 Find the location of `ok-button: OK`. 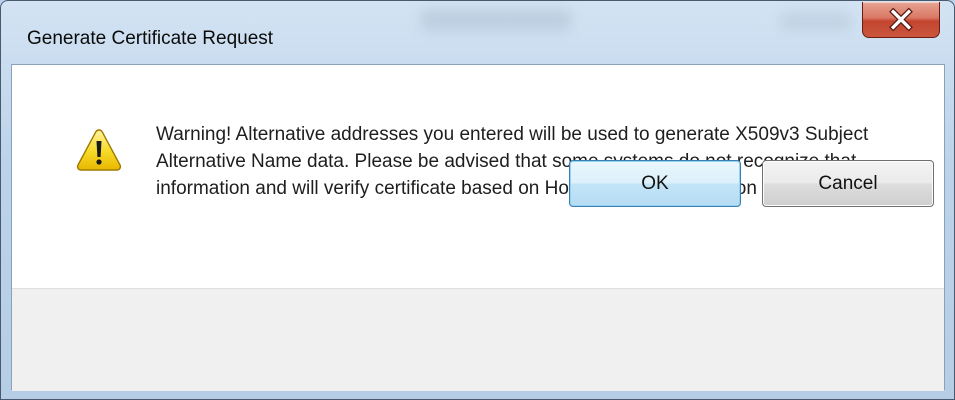

ok-button: OK is located at coordinates (655, 183).